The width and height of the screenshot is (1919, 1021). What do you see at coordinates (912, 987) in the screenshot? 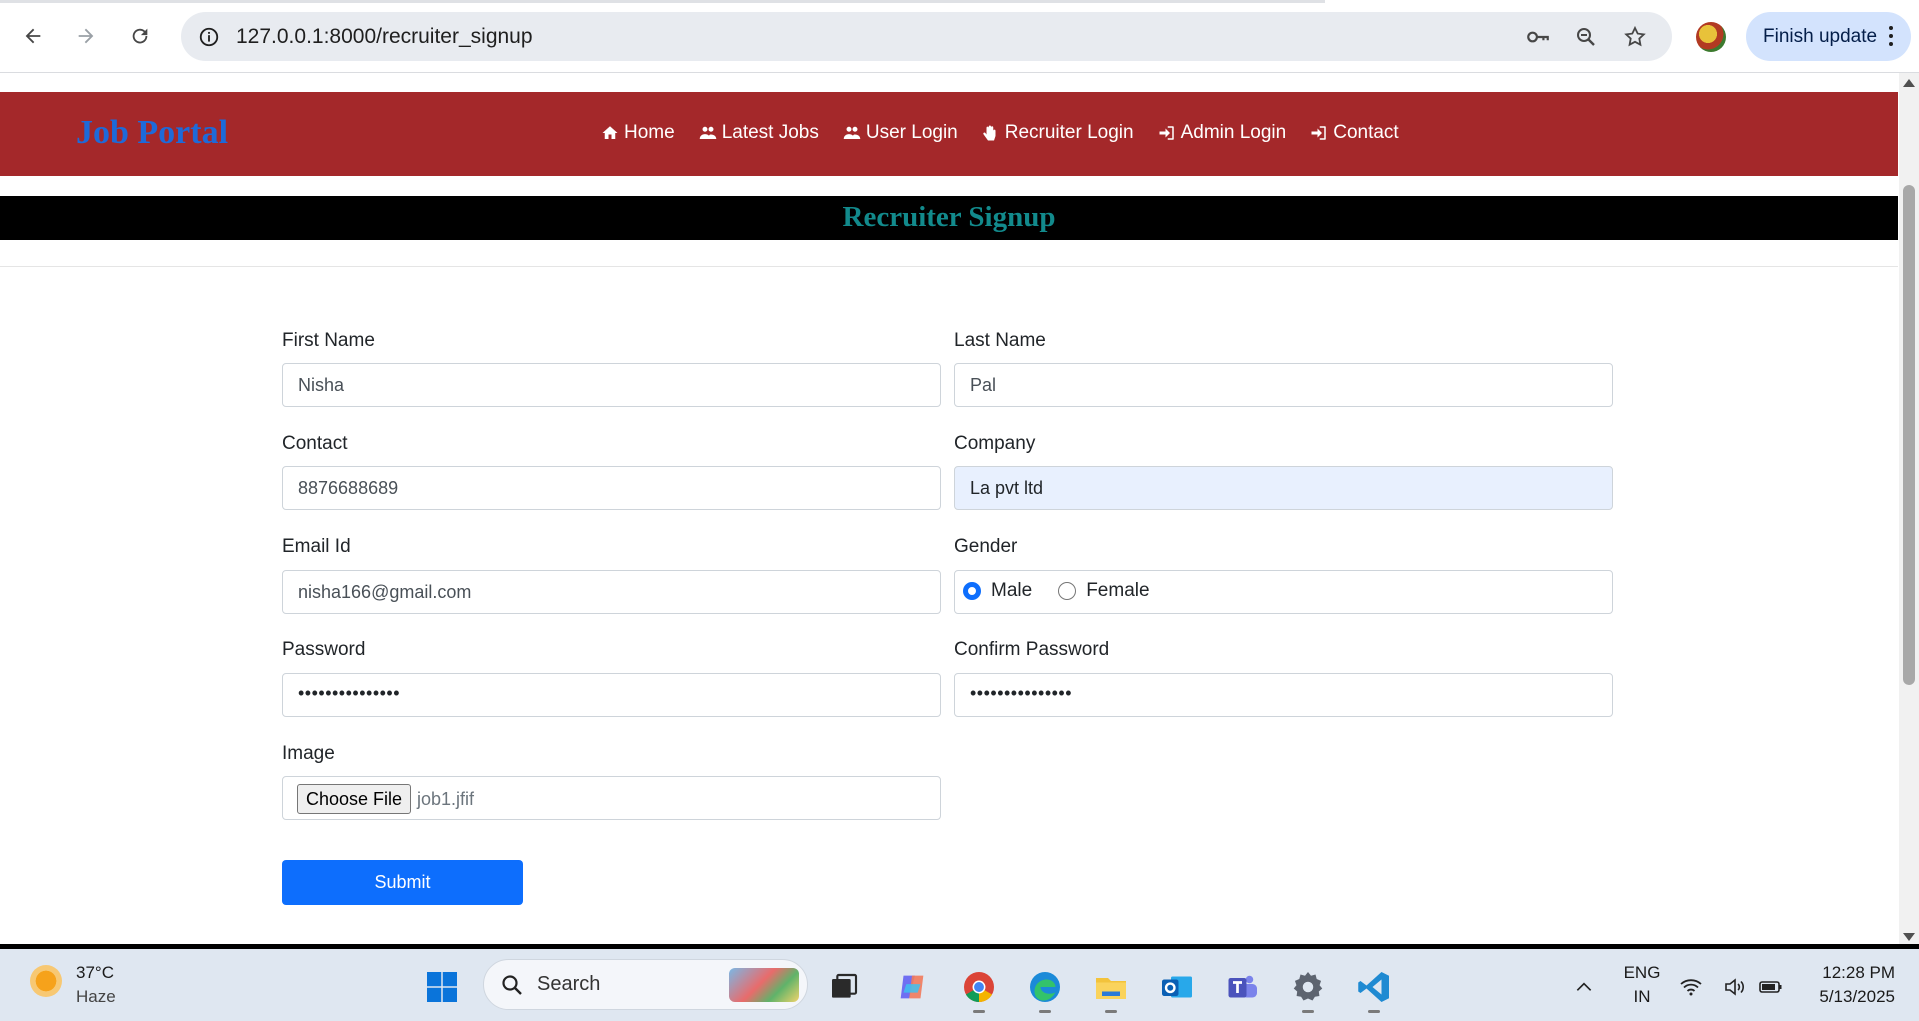
I see `copilot-icon` at bounding box center [912, 987].